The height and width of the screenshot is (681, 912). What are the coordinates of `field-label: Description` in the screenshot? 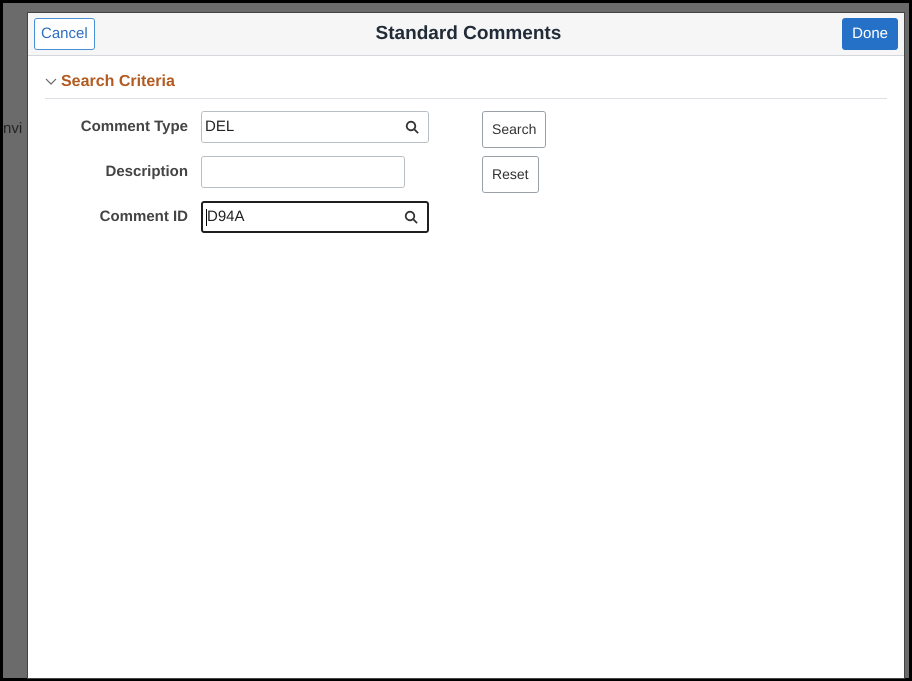 It's located at (146, 172).